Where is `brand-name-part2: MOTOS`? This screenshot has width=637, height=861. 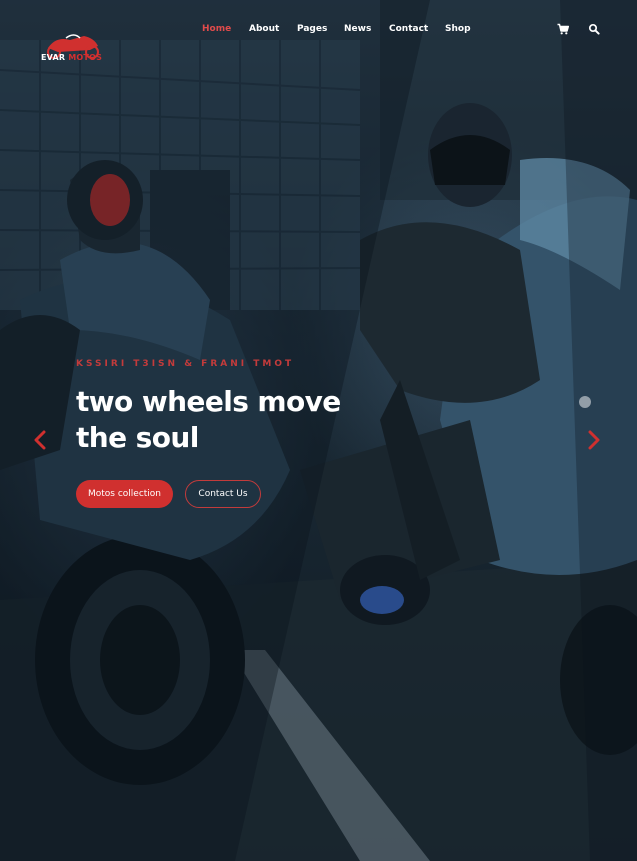 brand-name-part2: MOTOS is located at coordinates (85, 57).